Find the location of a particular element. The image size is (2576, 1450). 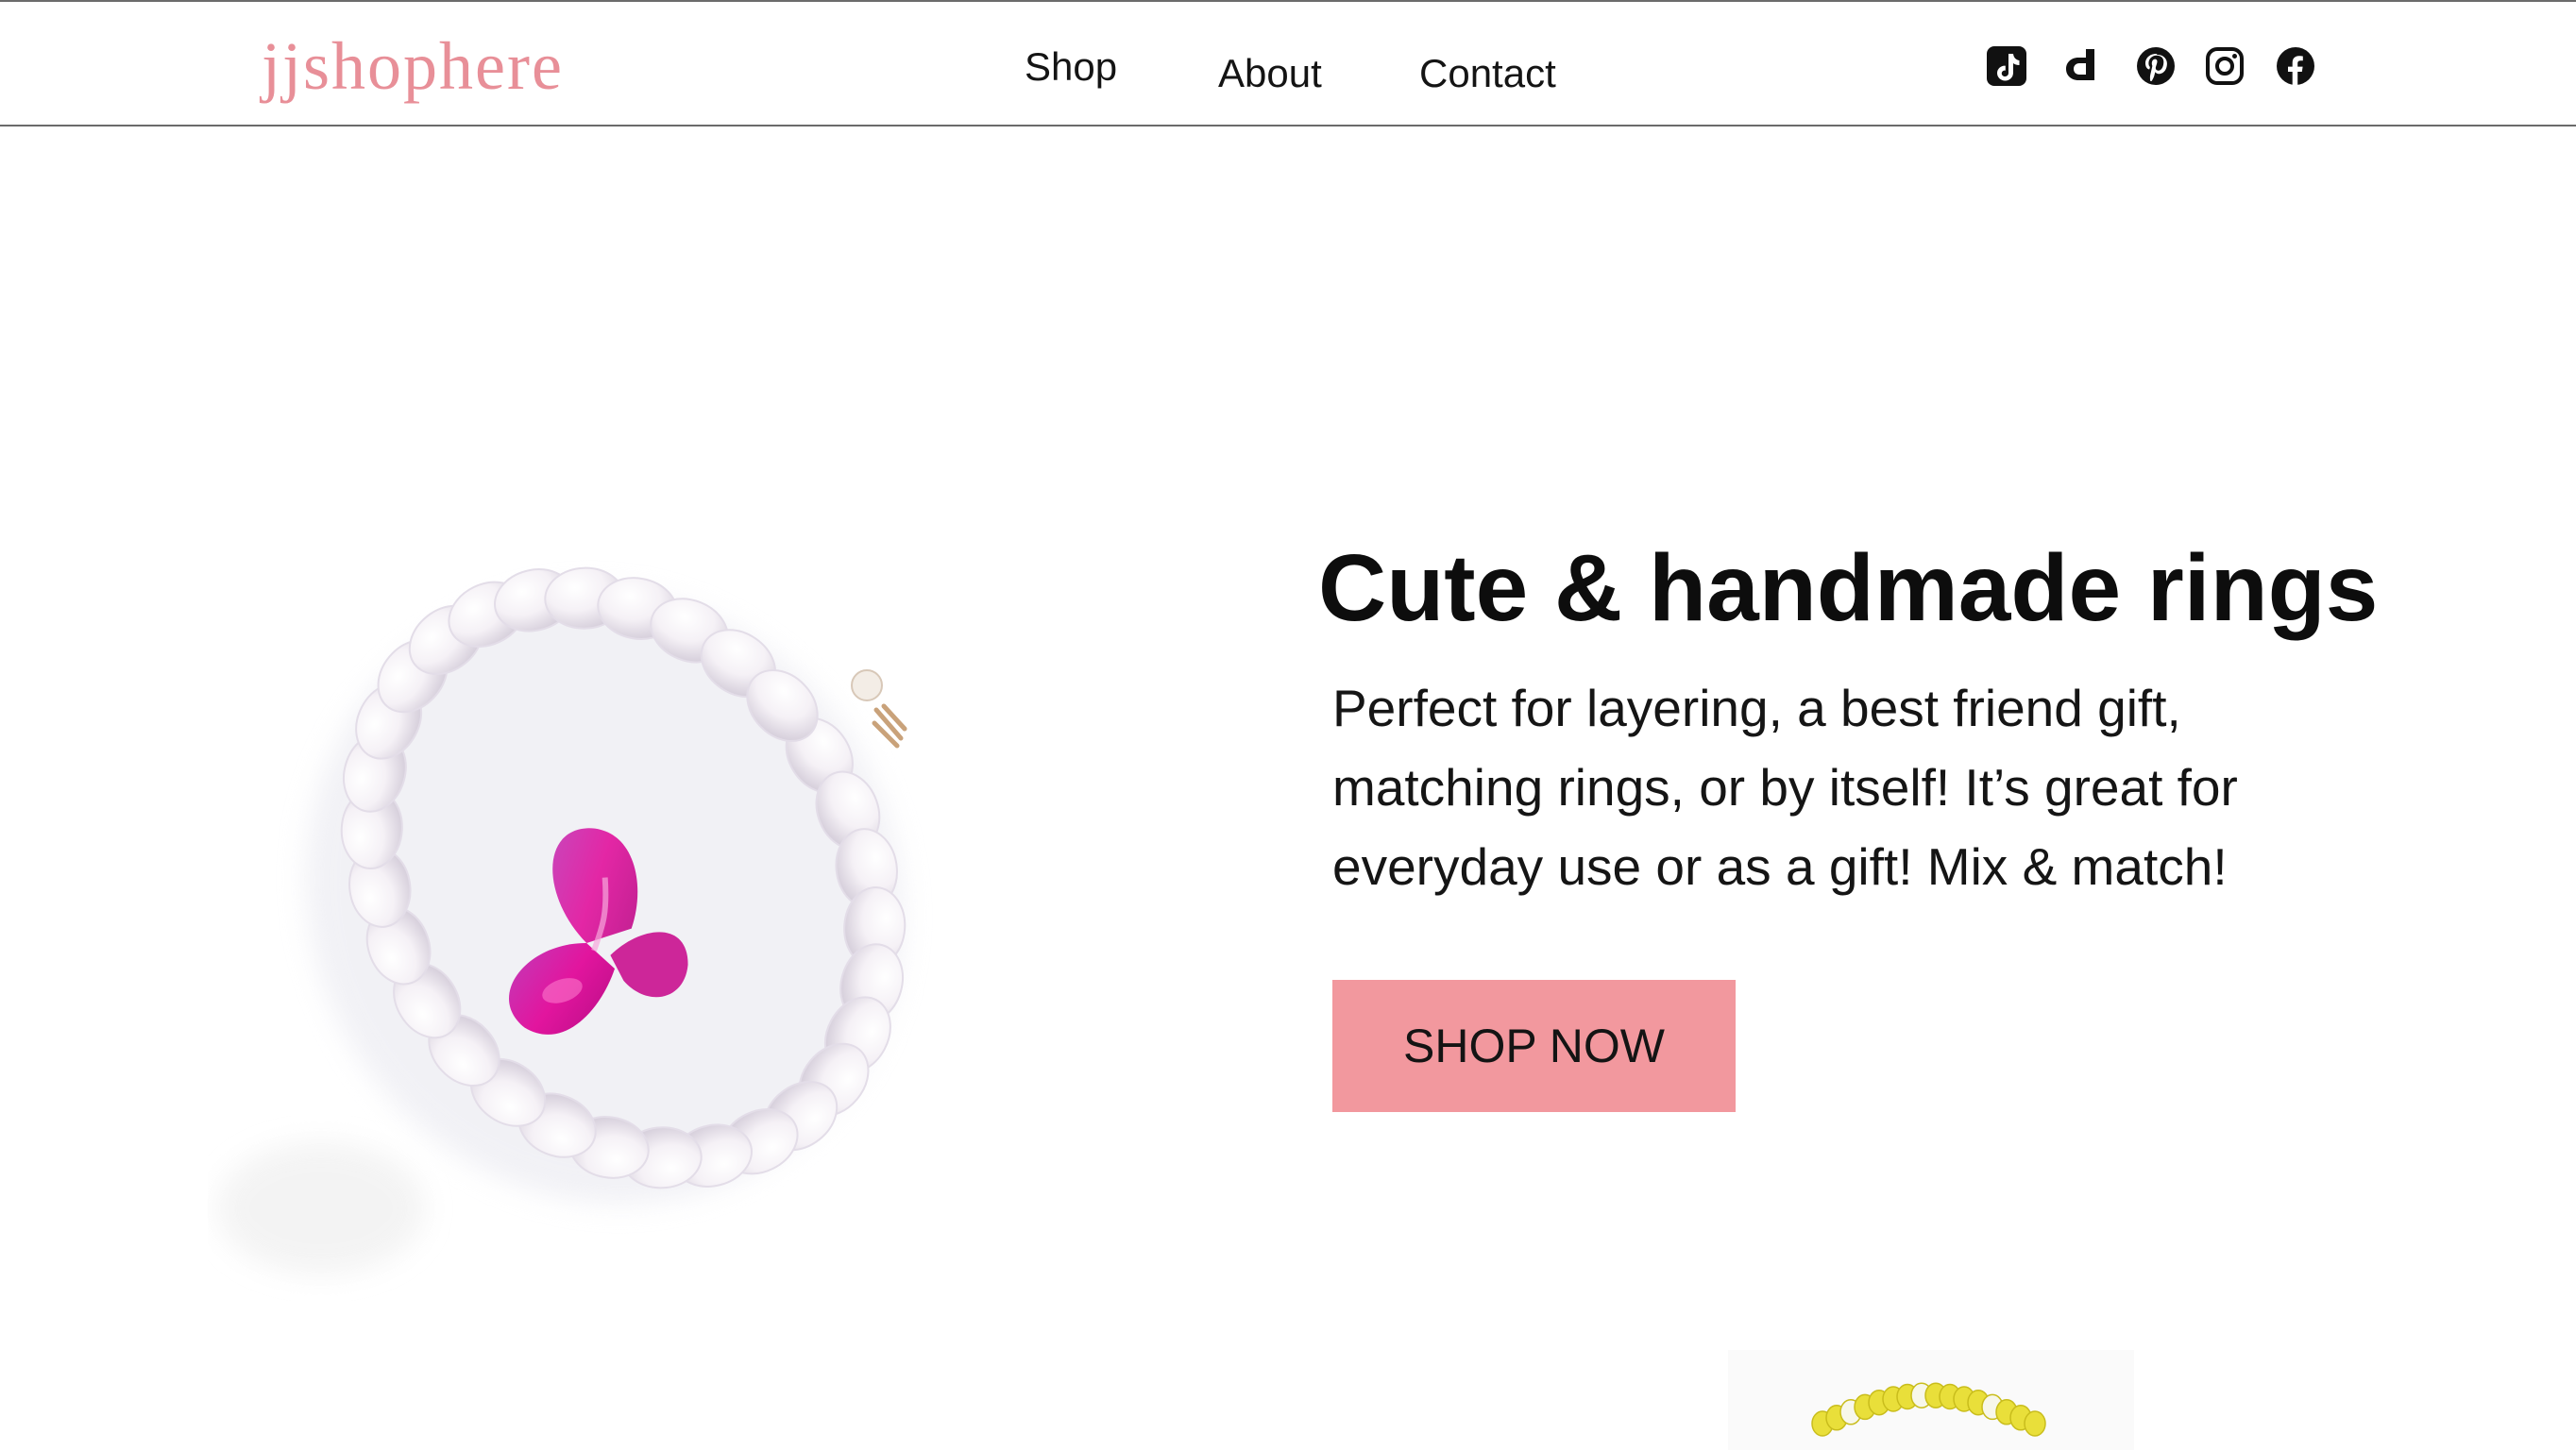

nav-shop: Shop is located at coordinates (1071, 67).